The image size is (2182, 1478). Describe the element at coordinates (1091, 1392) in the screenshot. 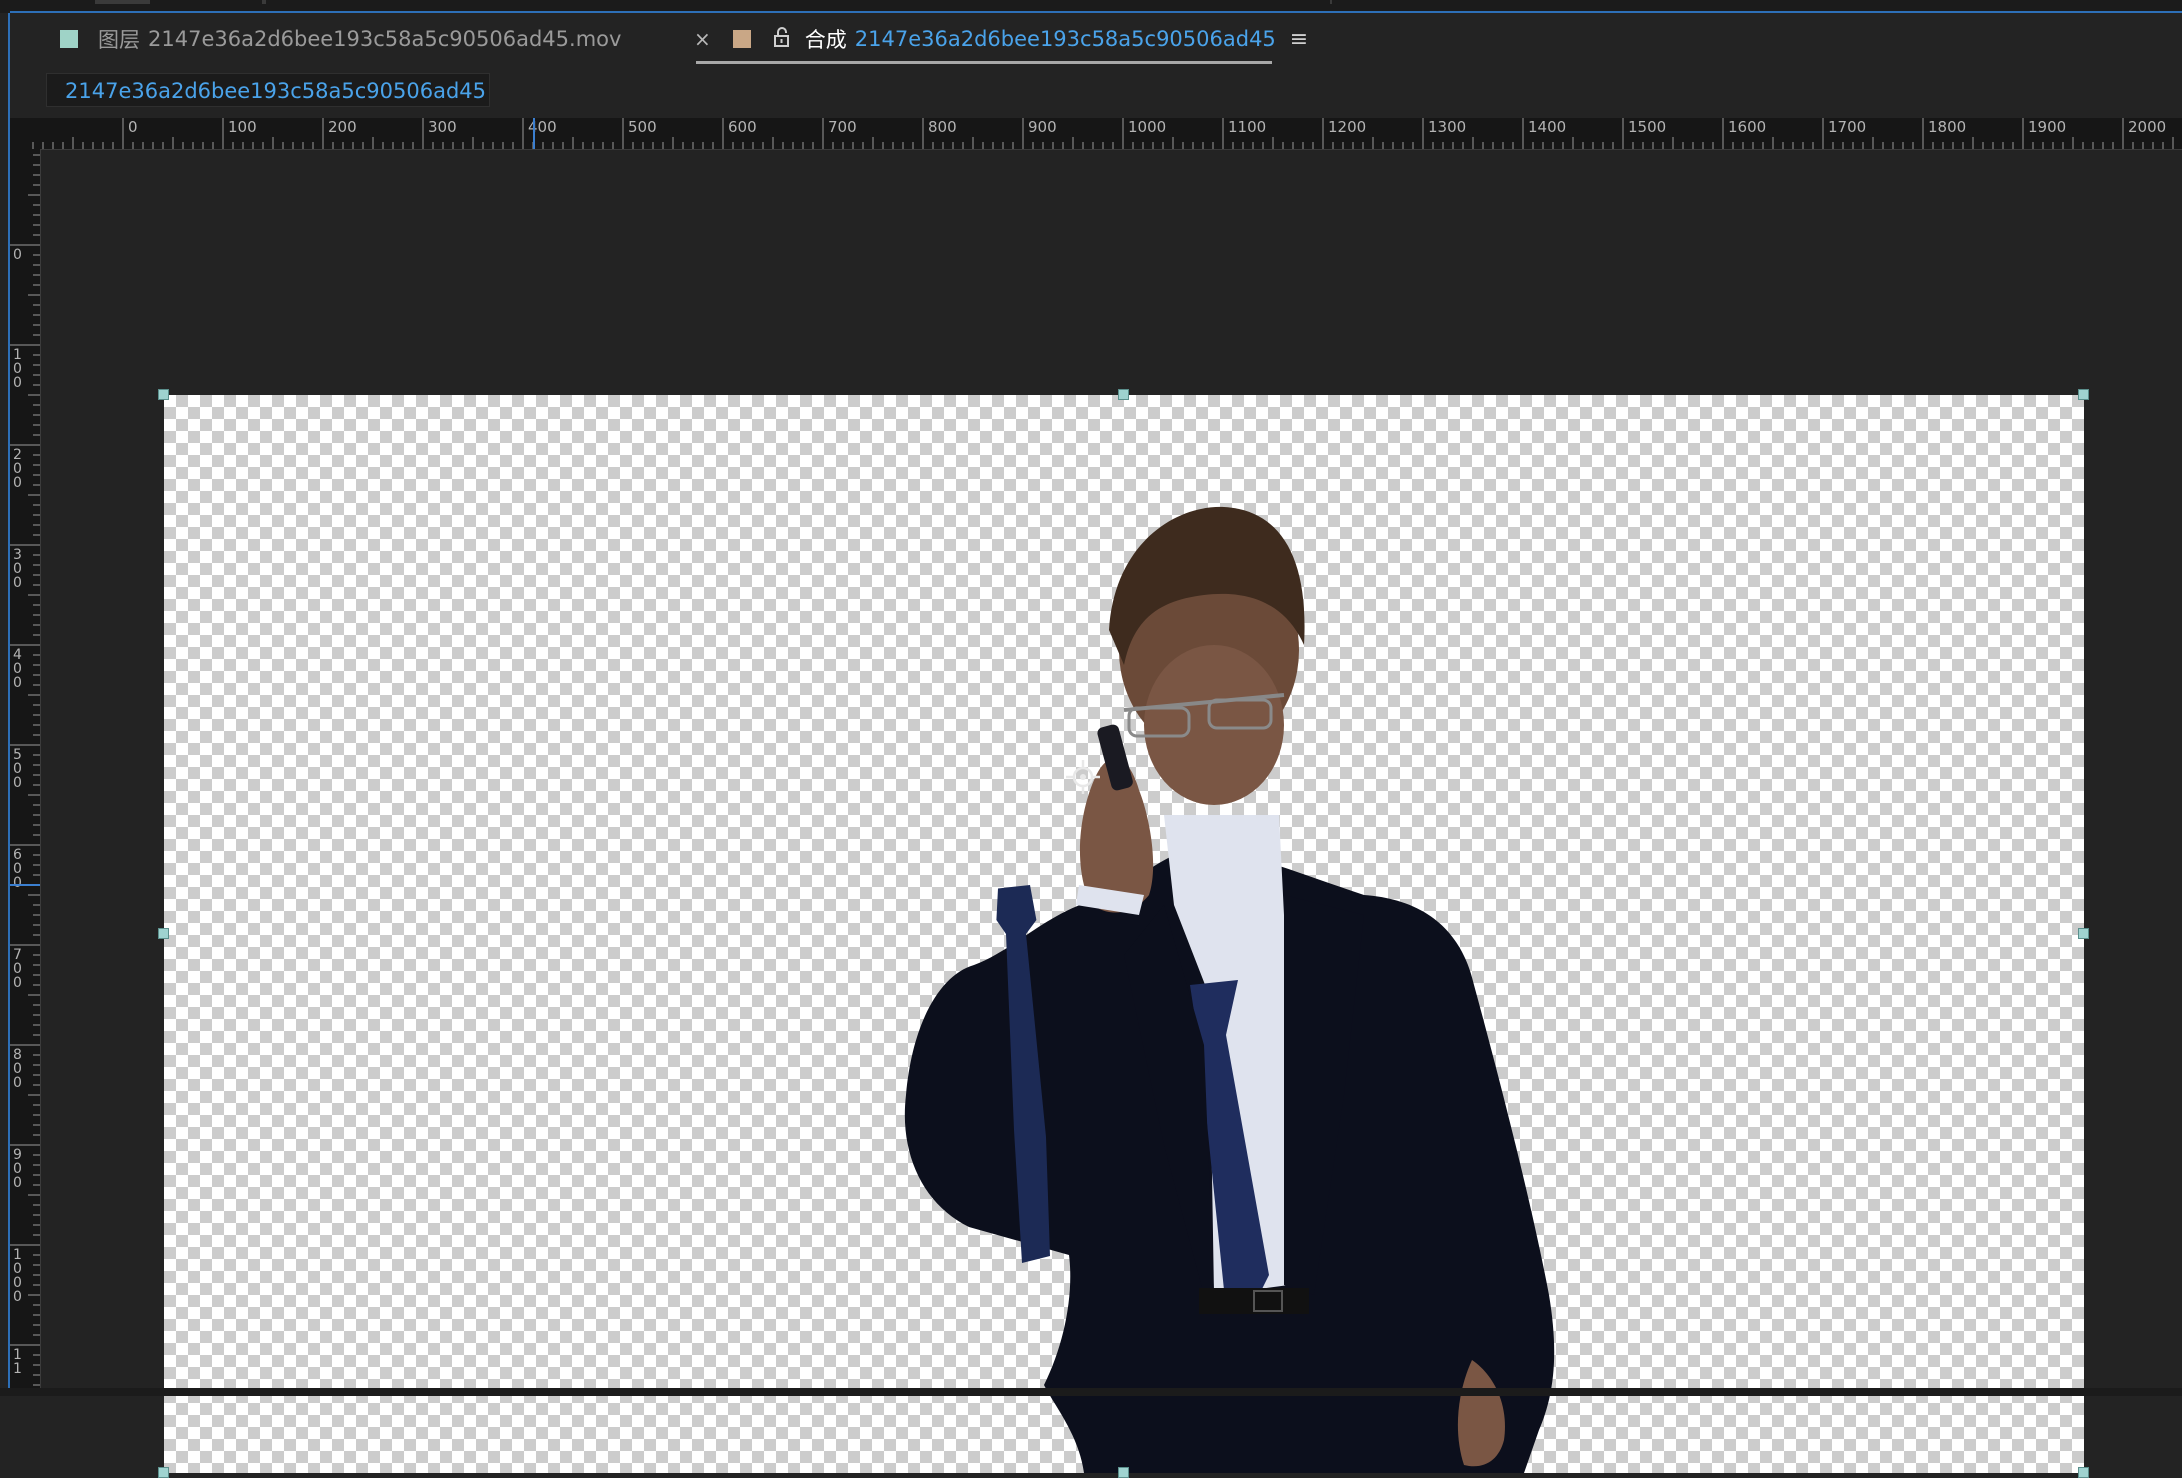

I see `bottom-edge` at that location.